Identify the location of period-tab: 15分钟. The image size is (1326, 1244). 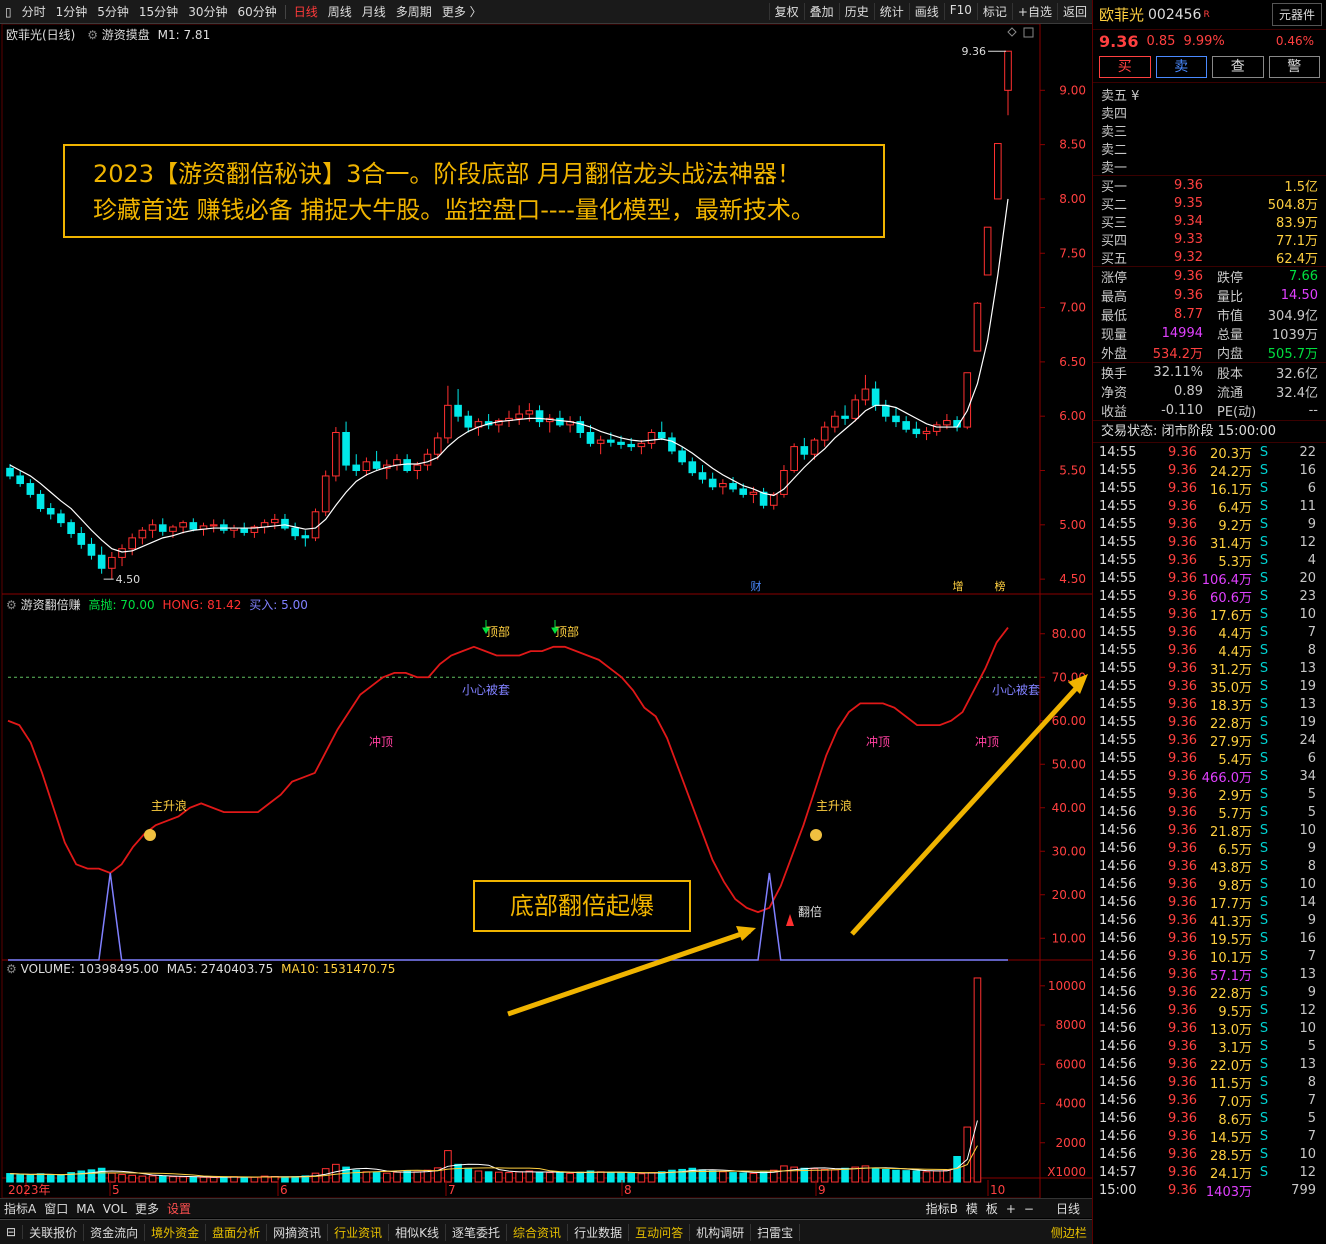
(158, 11).